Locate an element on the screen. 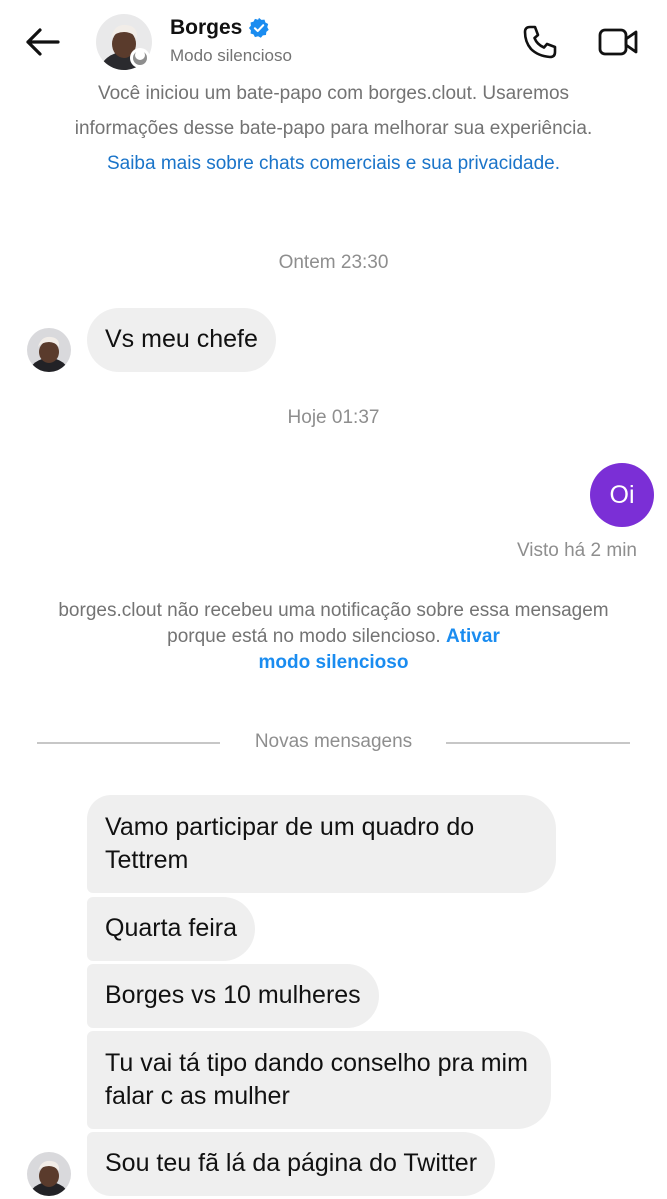  seen-status: Visto há 2 min is located at coordinates (576, 550).